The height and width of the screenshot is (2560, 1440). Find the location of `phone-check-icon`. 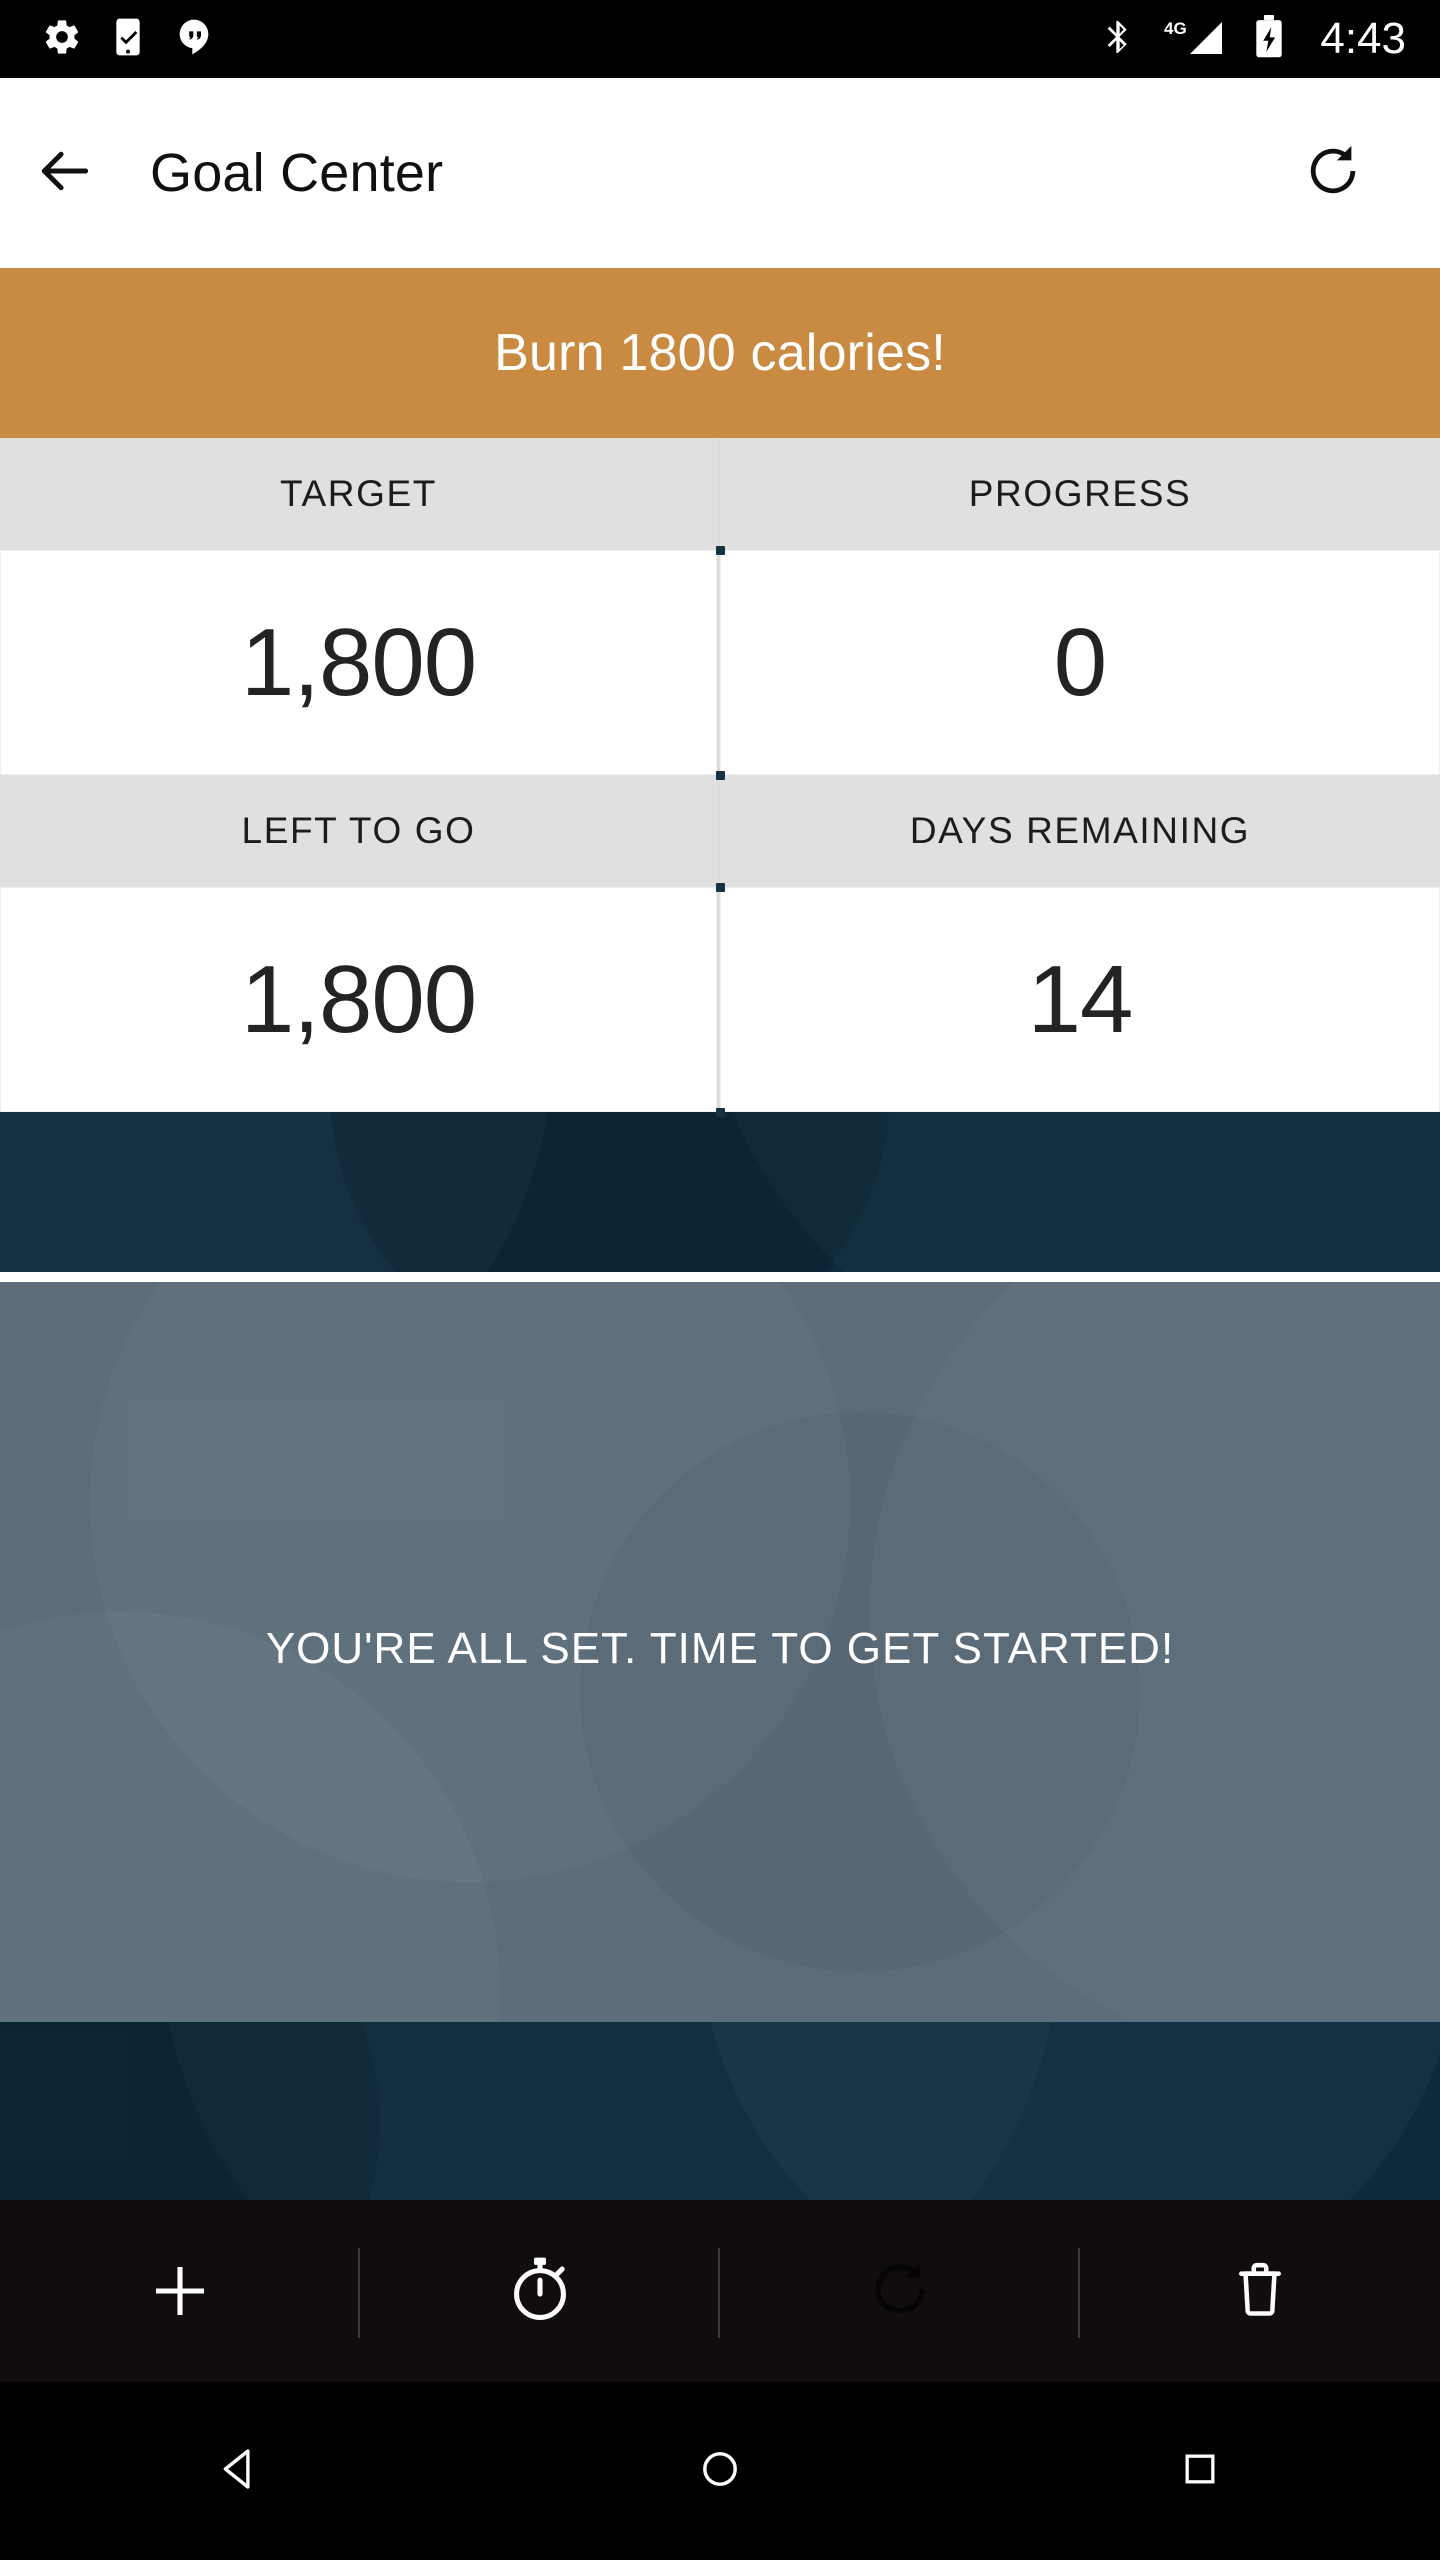

phone-check-icon is located at coordinates (128, 39).